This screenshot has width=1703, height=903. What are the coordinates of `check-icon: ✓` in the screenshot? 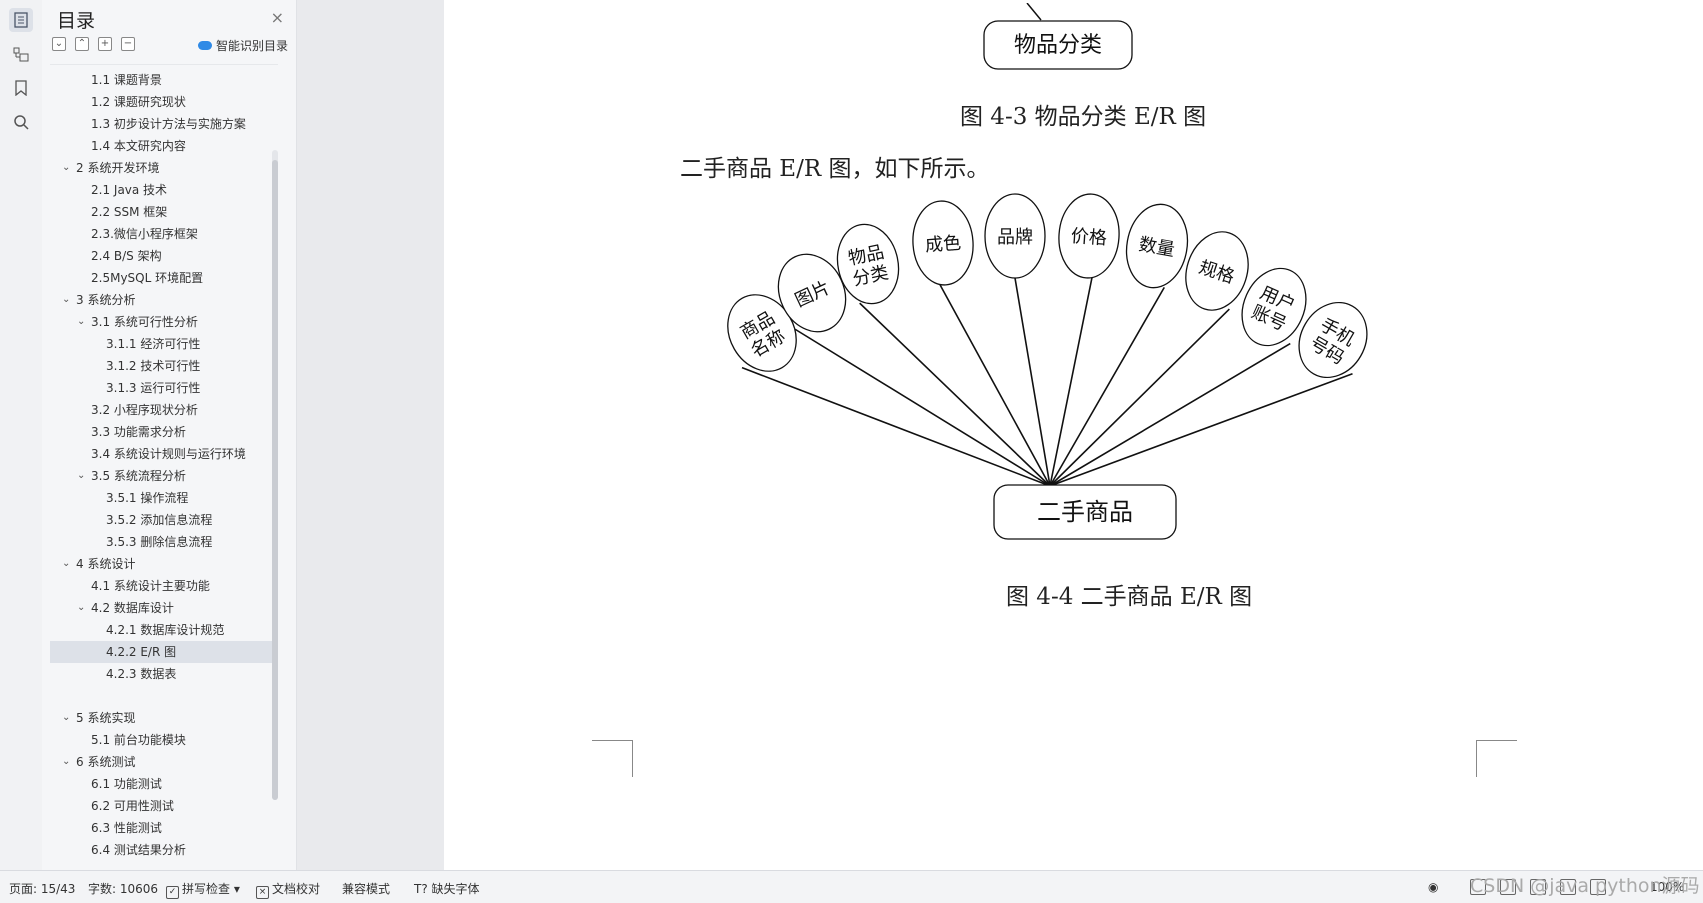 It's located at (172, 892).